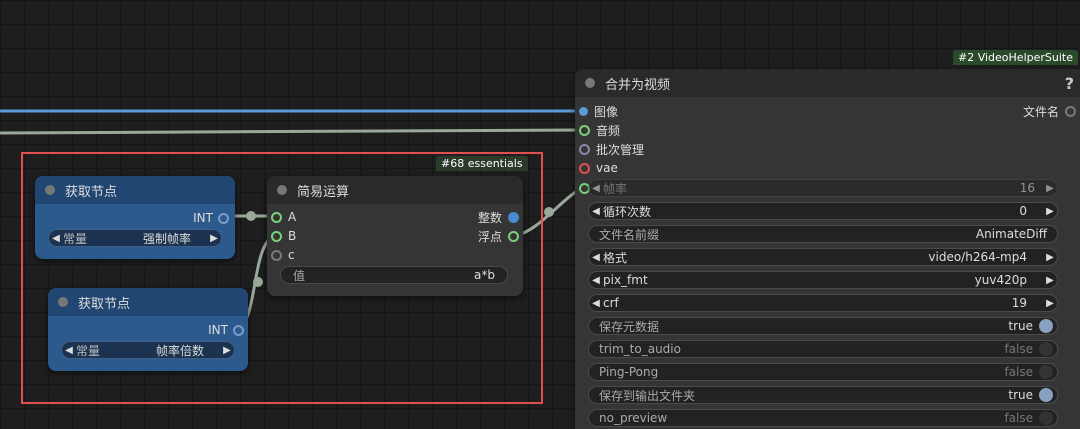 The width and height of the screenshot is (1080, 429). I want to click on widget-value: 强制帧率, so click(166, 238).